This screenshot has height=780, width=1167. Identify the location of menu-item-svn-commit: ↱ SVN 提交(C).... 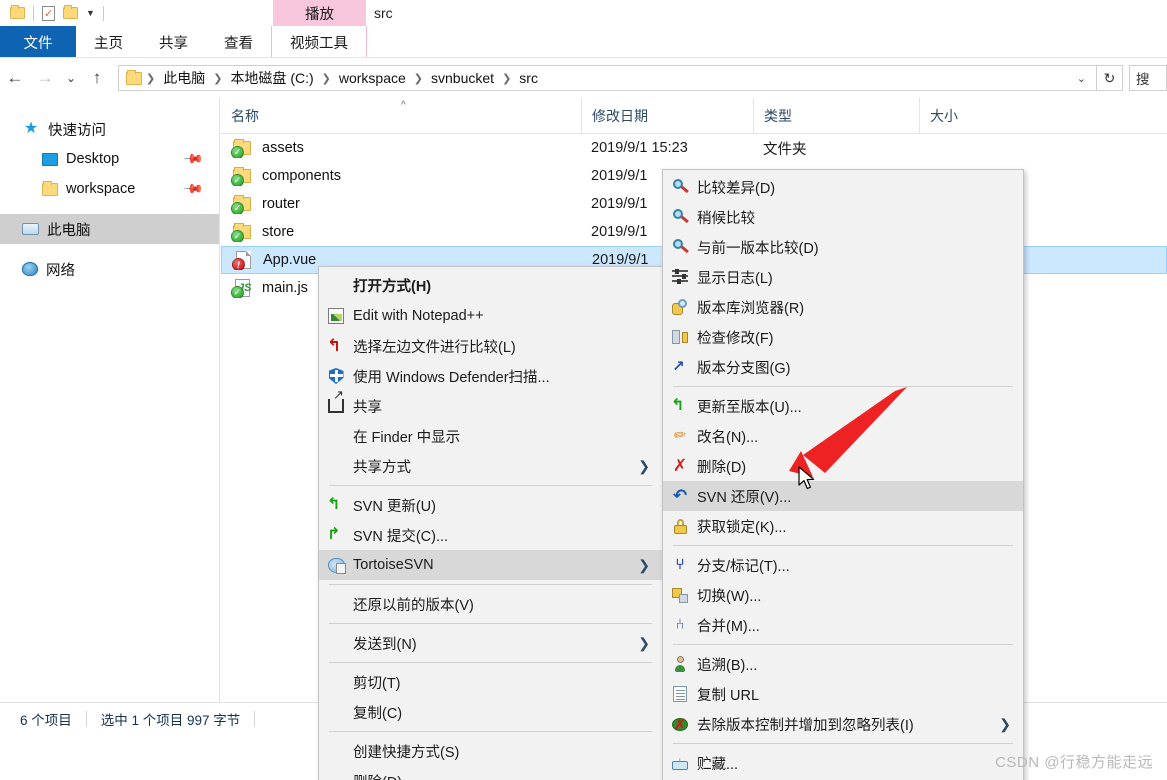
(490, 535).